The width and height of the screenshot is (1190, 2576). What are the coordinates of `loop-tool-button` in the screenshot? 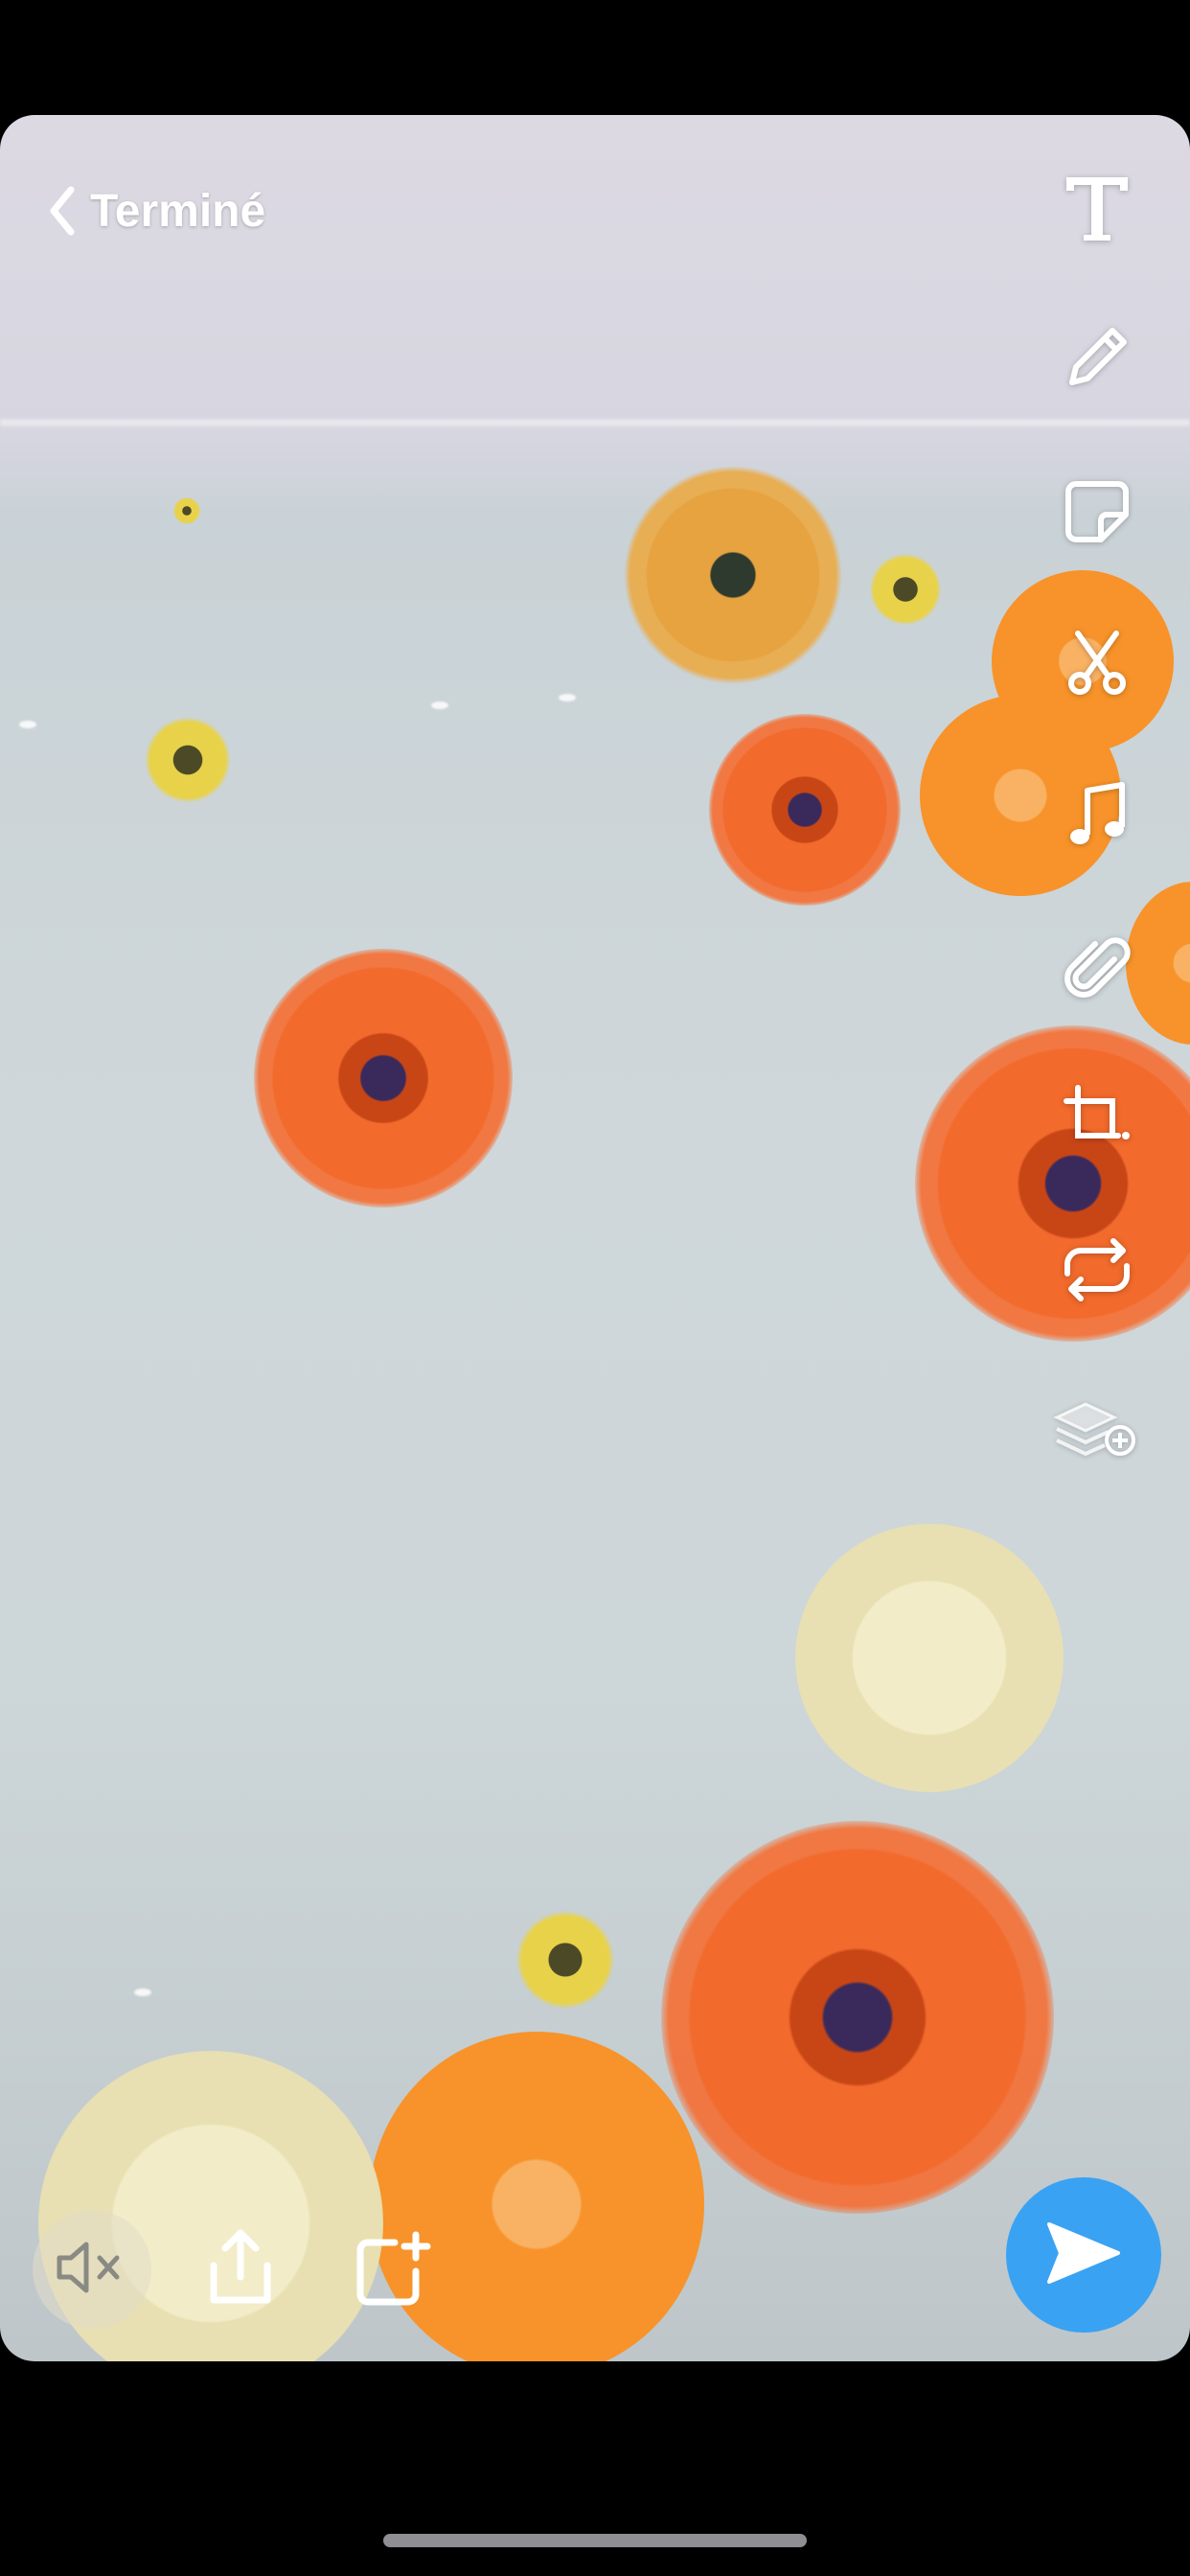 It's located at (1097, 1272).